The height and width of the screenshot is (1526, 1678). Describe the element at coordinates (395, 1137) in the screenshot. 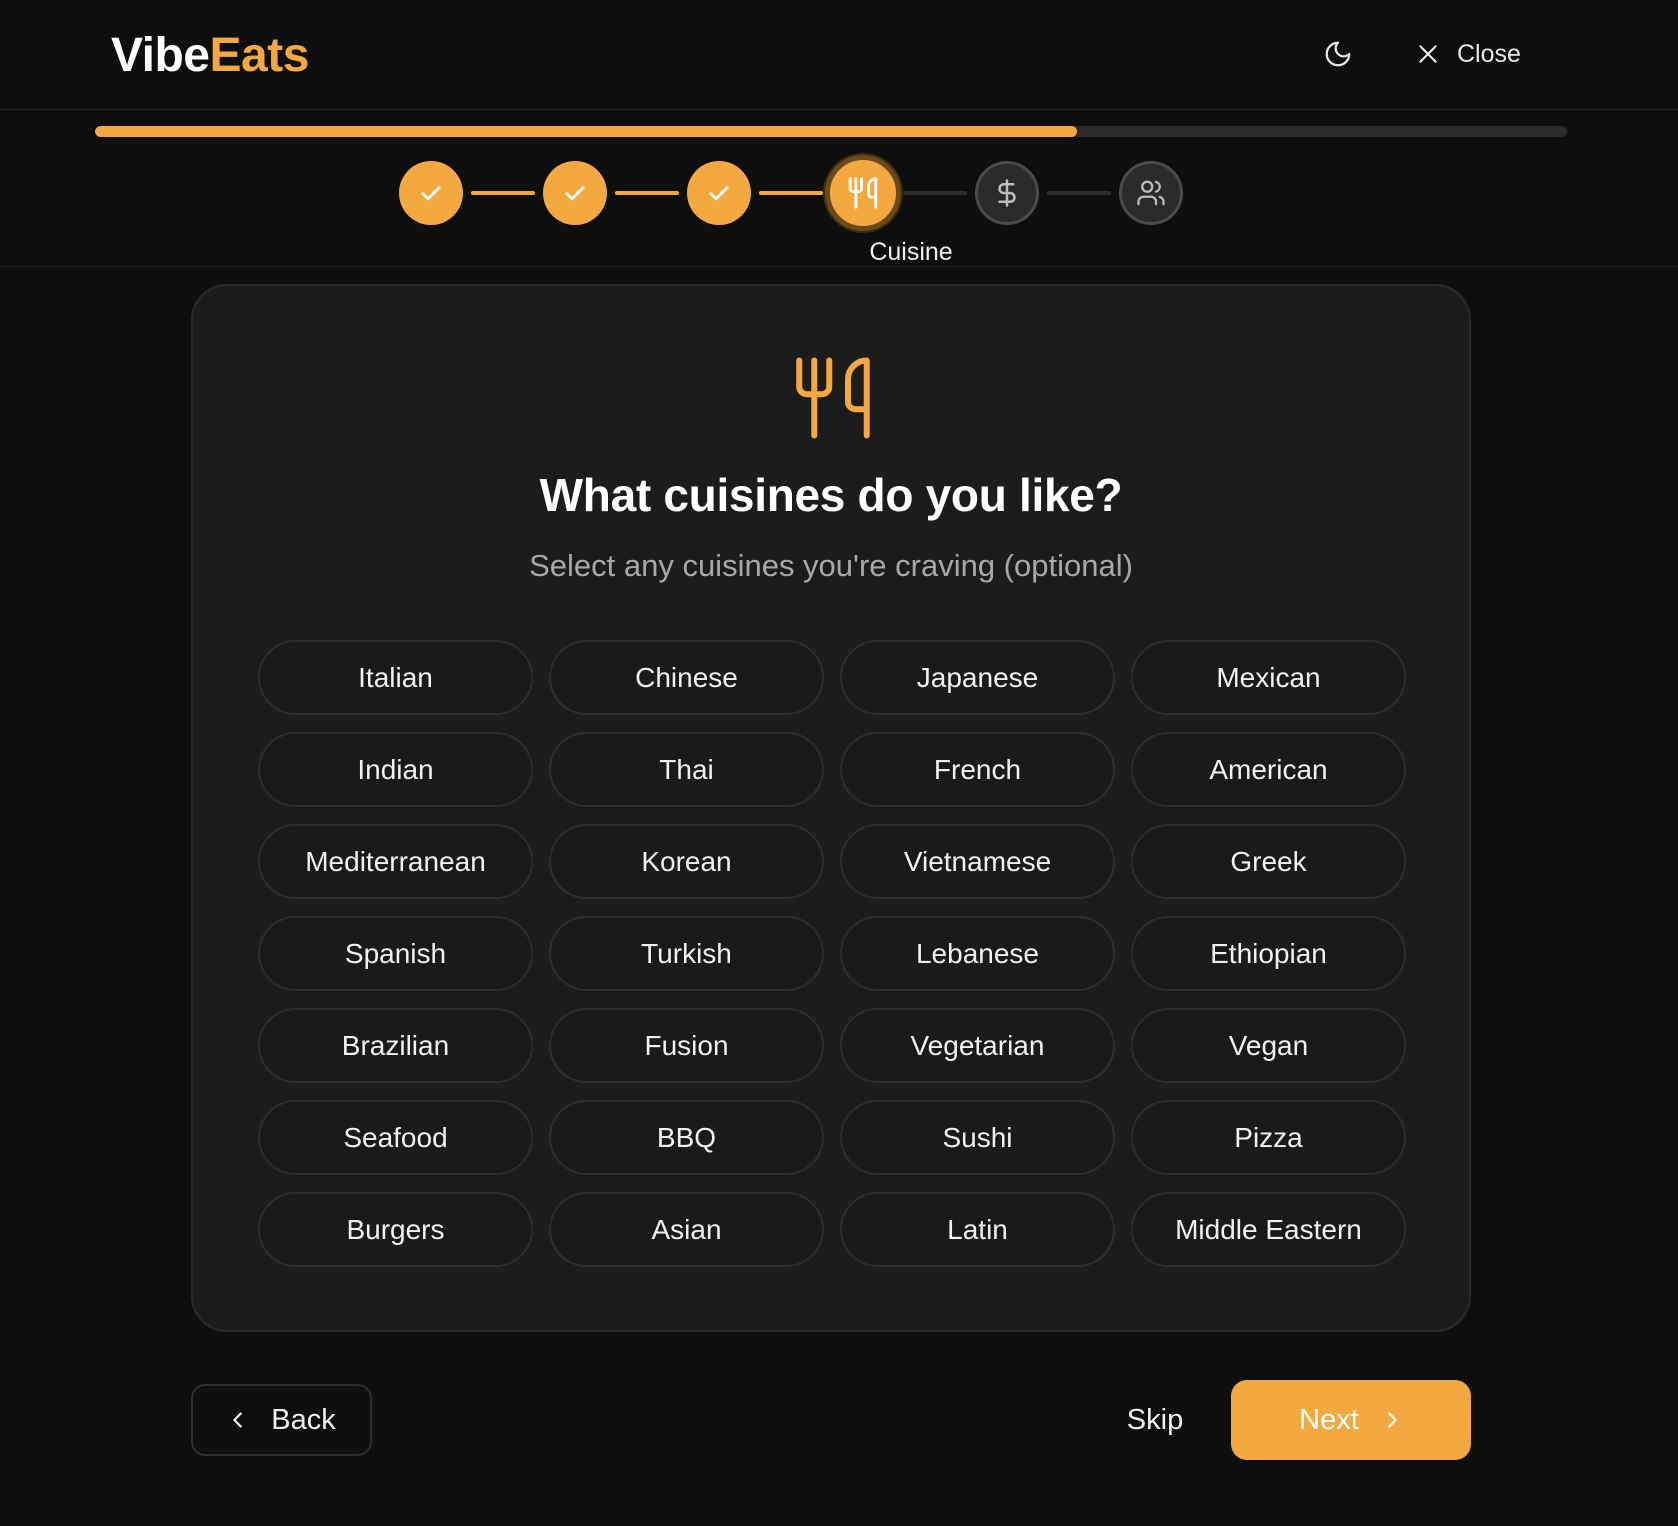

I see `cuisine-option-seafood: Seafood` at that location.